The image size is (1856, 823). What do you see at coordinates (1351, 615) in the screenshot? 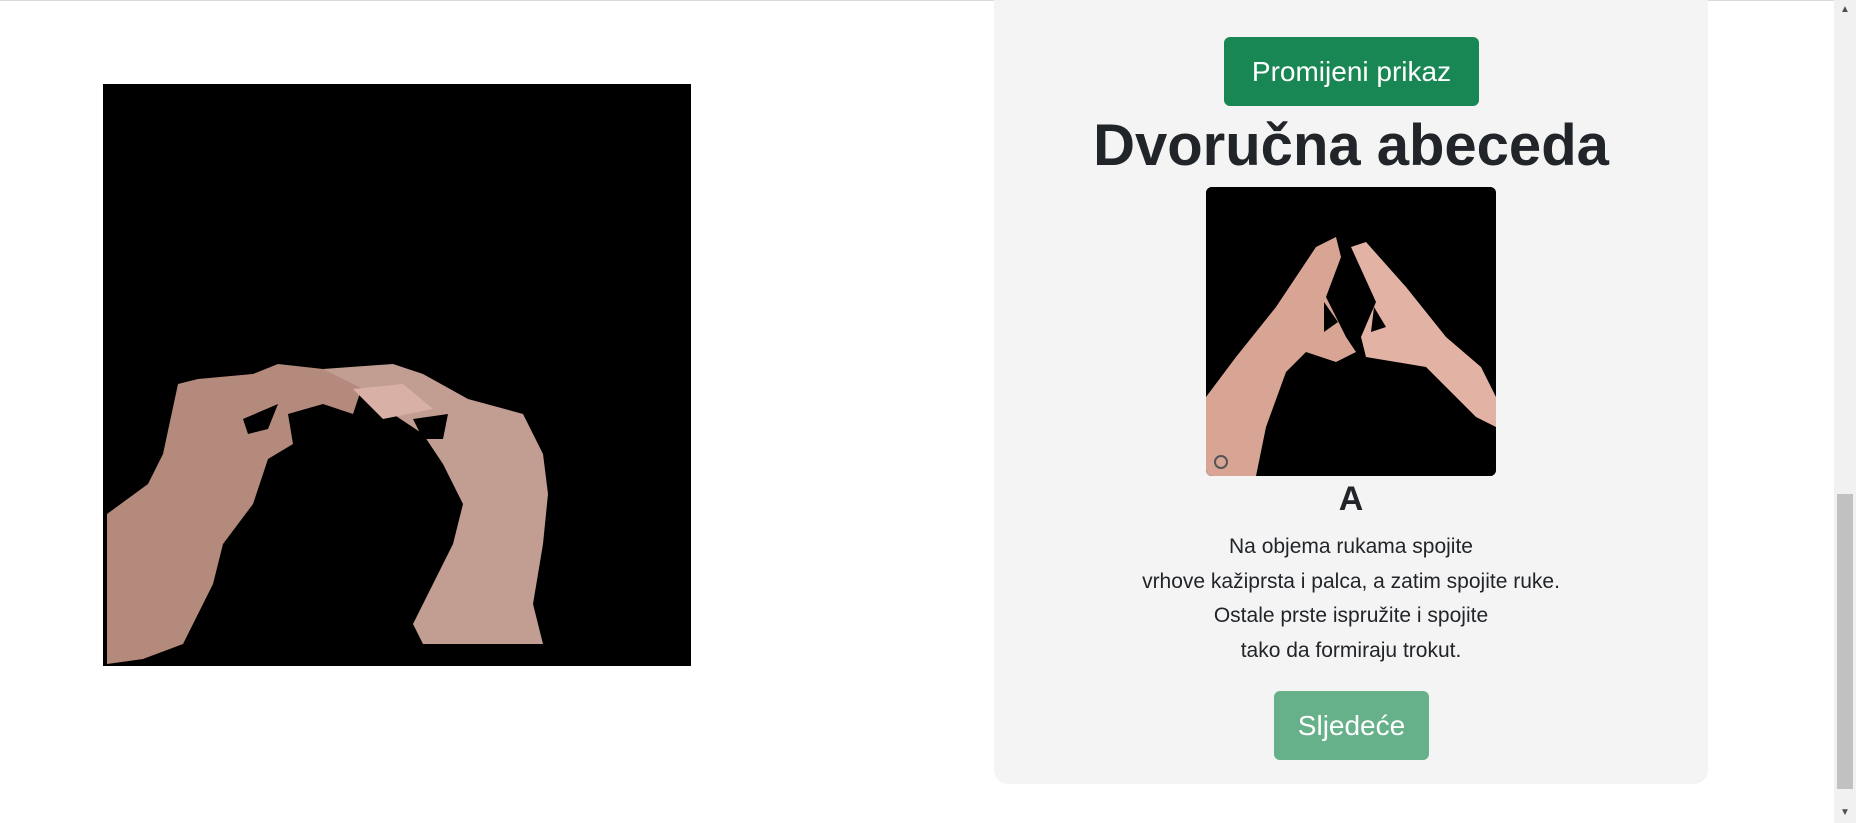
I see `description-line: Ostale prste ispružite i spojite` at bounding box center [1351, 615].